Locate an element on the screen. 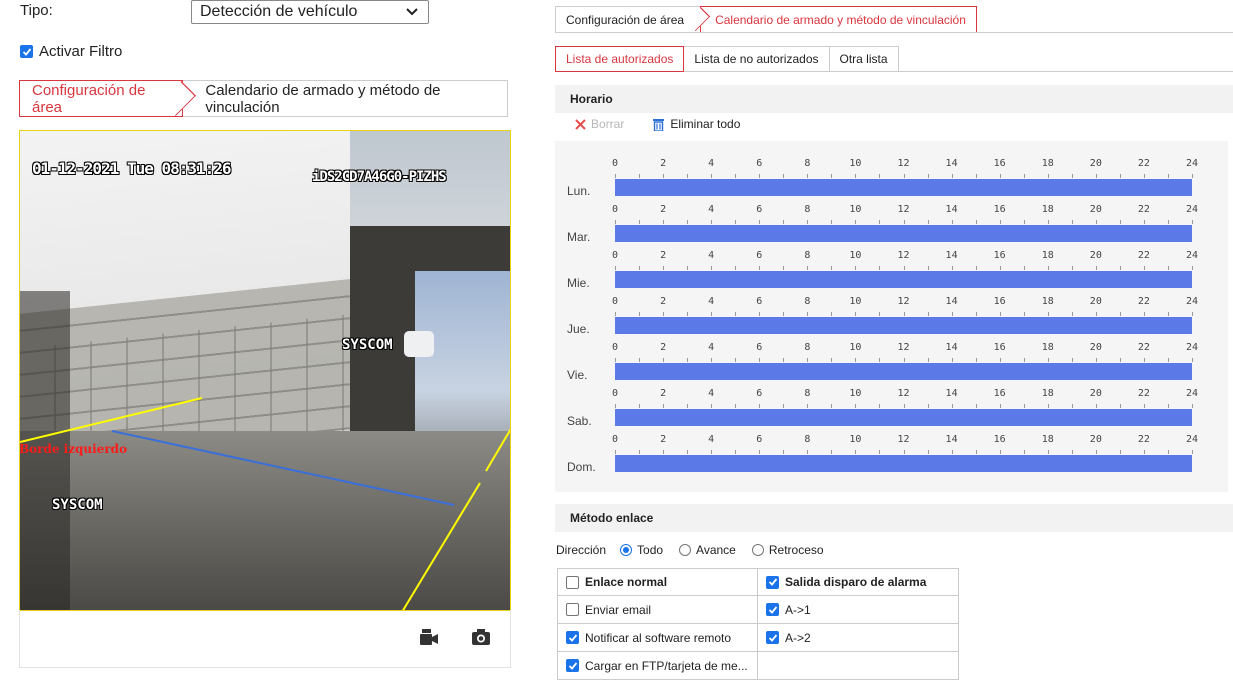  tab-area-config-right: Configuración de área is located at coordinates (628, 19).